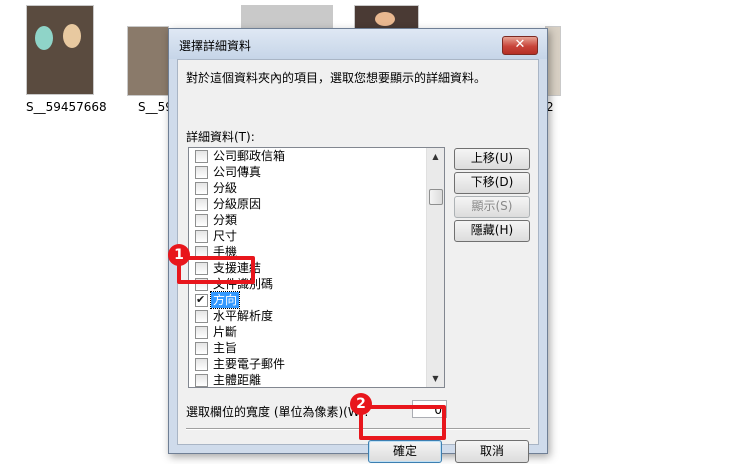 Image resolution: width=730 pixels, height=464 pixels. I want to click on item-label: 主體距離, so click(237, 380).